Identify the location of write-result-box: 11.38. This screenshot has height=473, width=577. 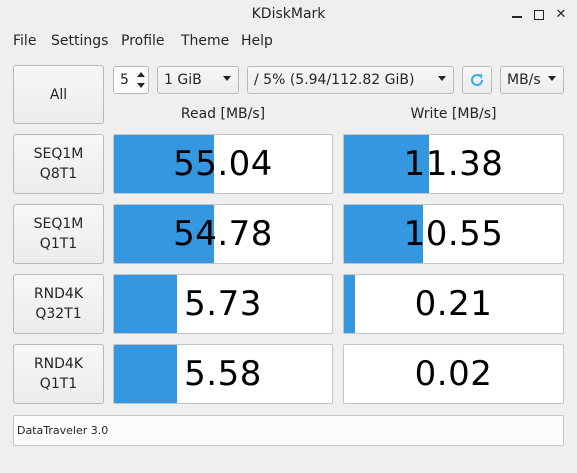
(453, 164).